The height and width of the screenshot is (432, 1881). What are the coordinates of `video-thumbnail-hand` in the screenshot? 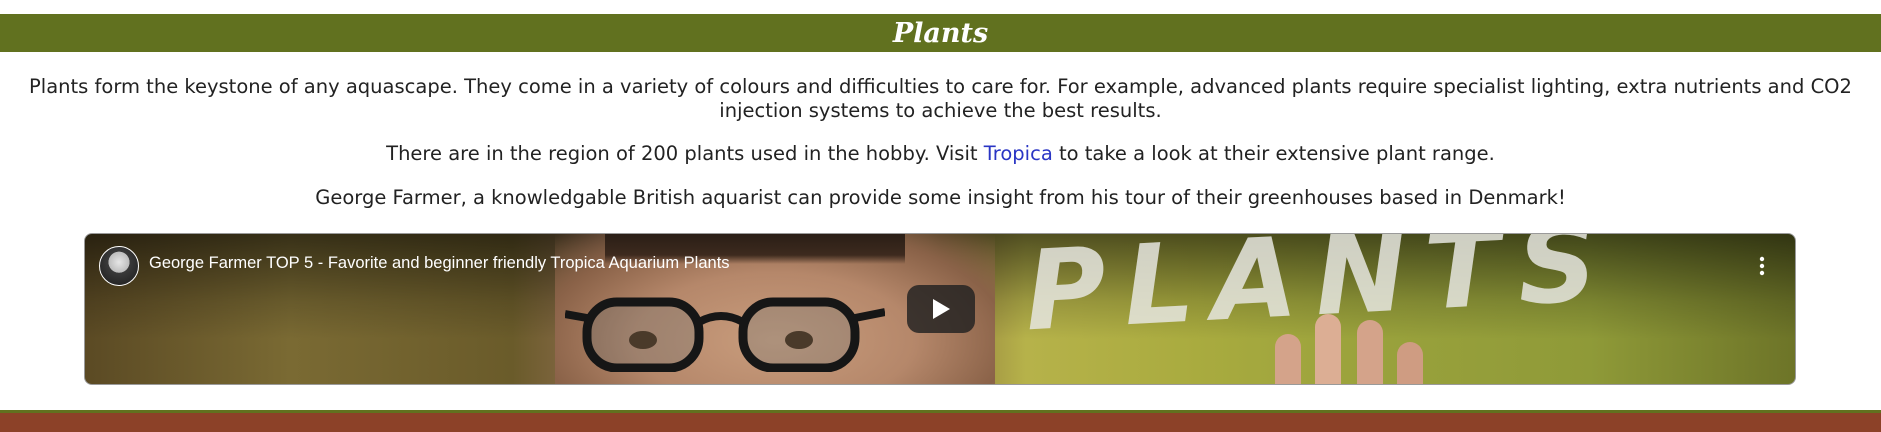 It's located at (1349, 349).